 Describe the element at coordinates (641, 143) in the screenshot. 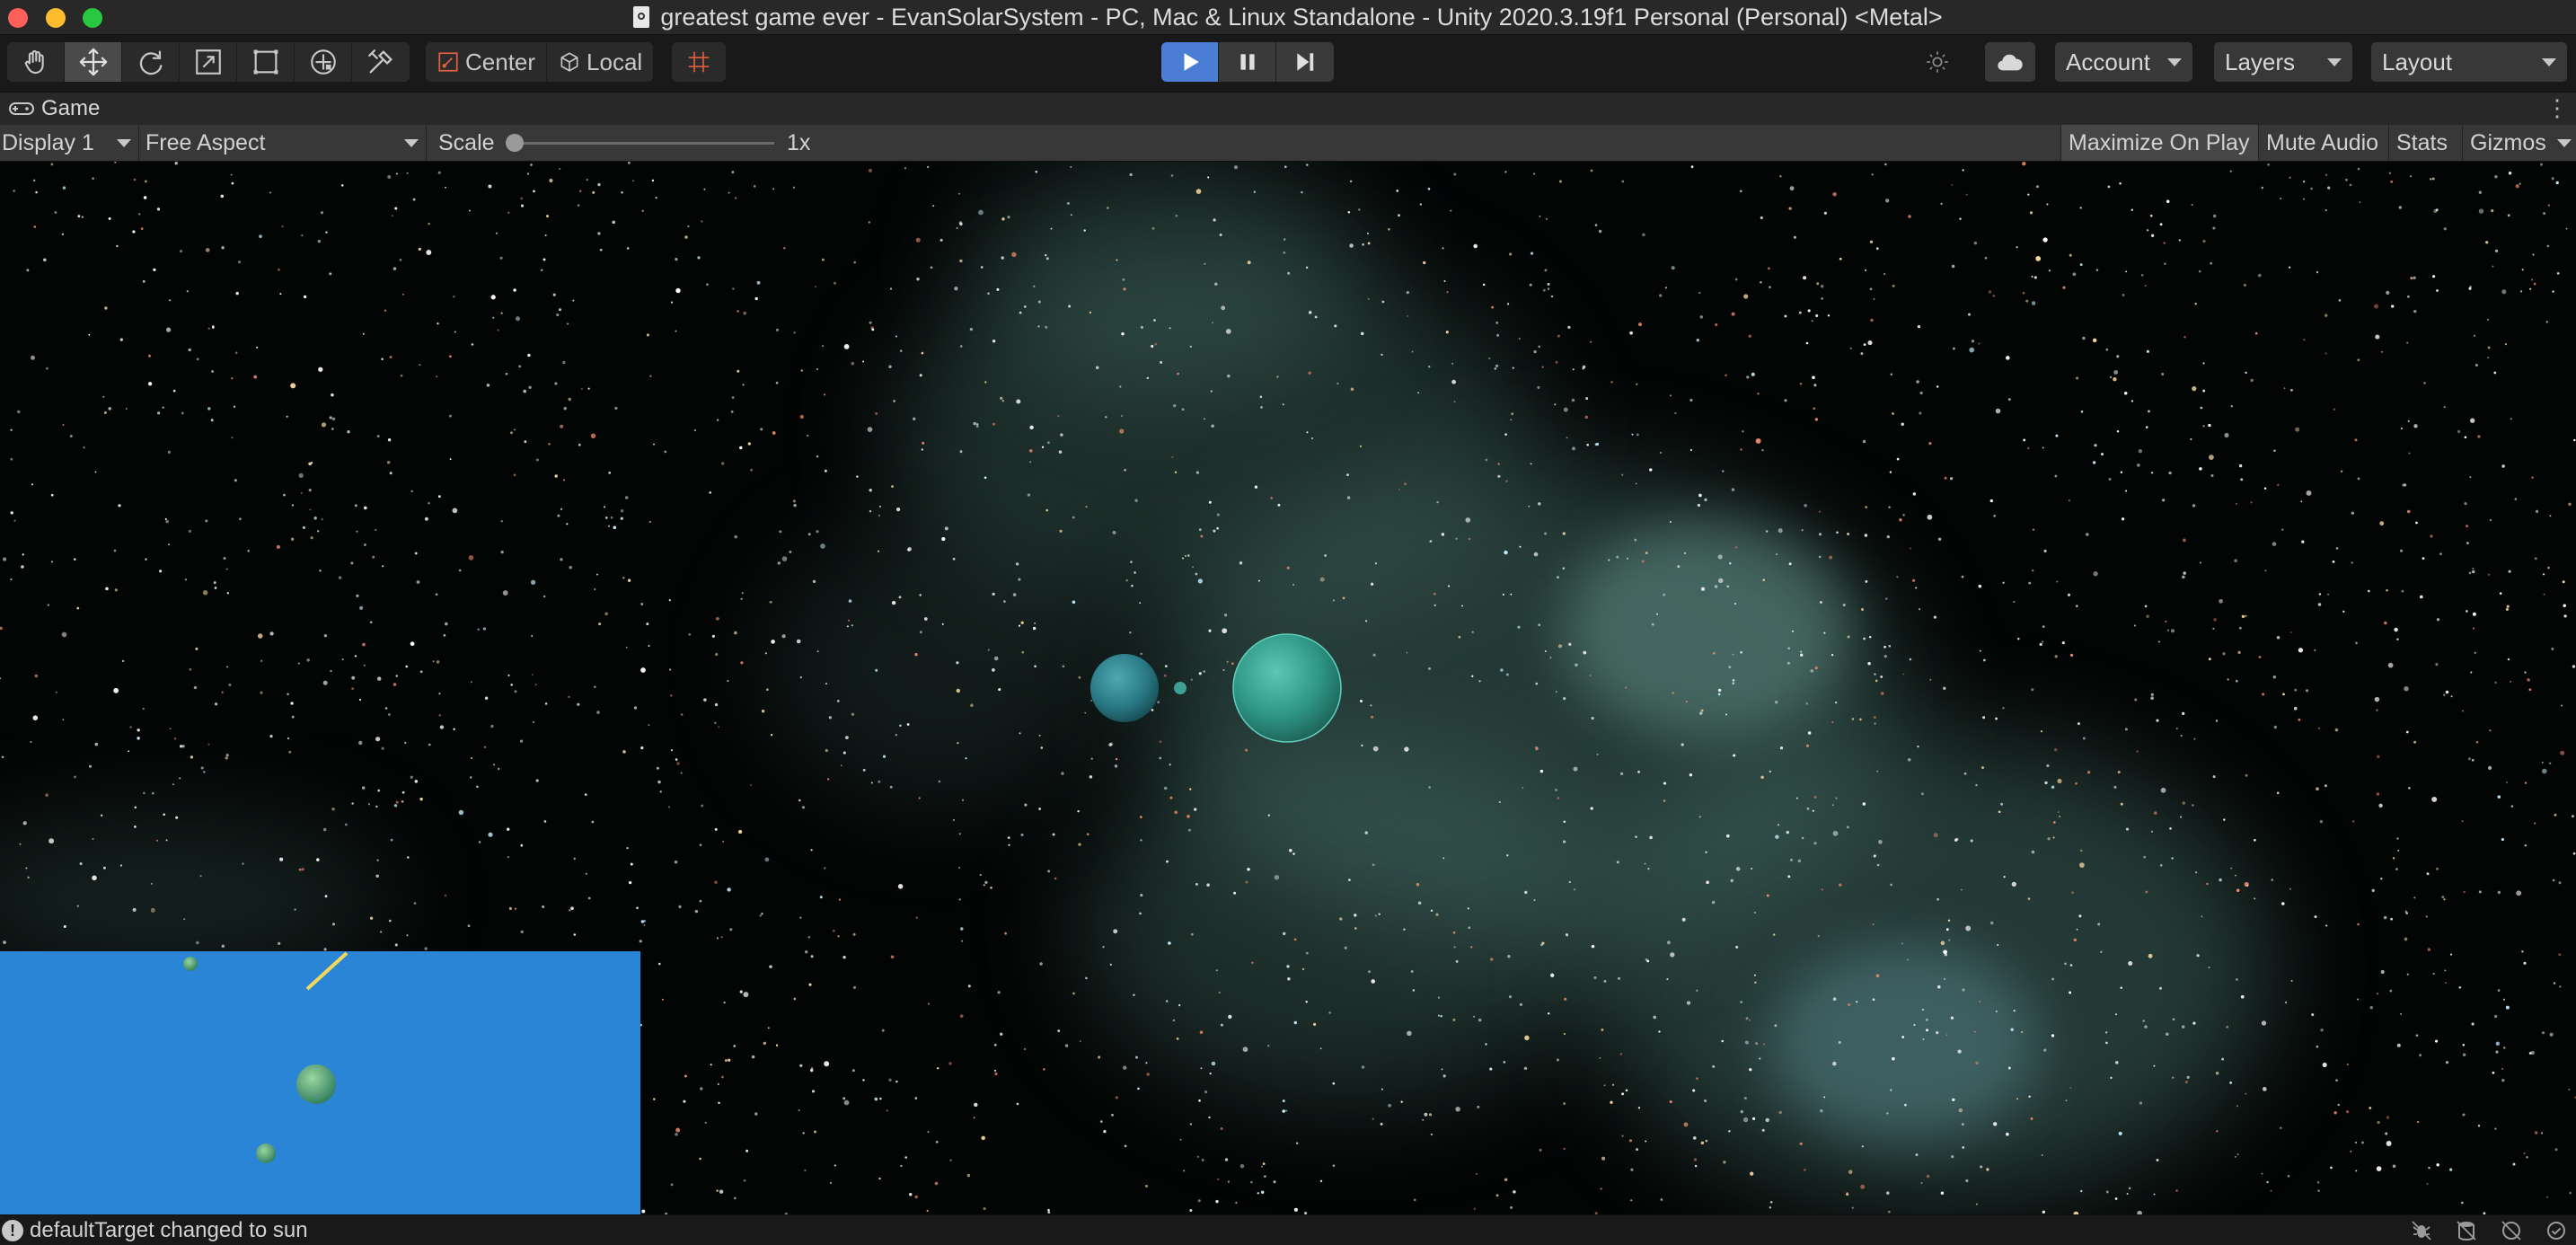

I see `scale-slider-track` at that location.